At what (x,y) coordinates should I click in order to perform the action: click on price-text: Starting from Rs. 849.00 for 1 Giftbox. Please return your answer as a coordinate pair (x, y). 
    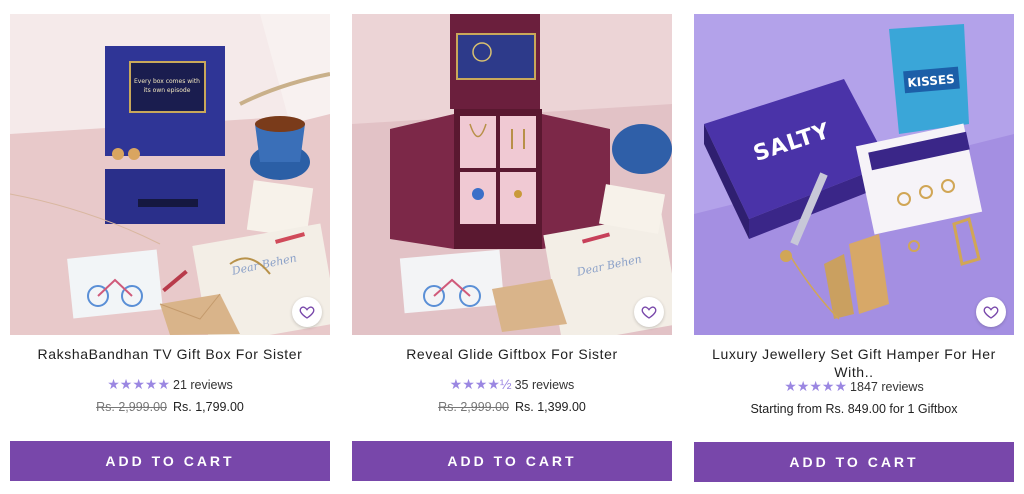
    Looking at the image, I should click on (854, 409).